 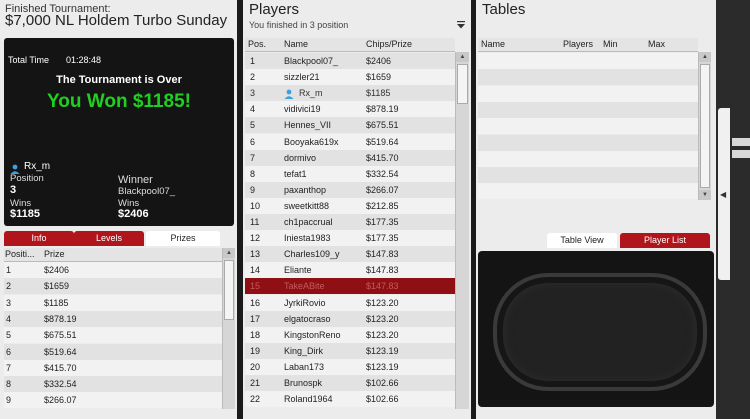 What do you see at coordinates (350, 109) in the screenshot?
I see `table-row: 4 vidivici19 $878.19` at bounding box center [350, 109].